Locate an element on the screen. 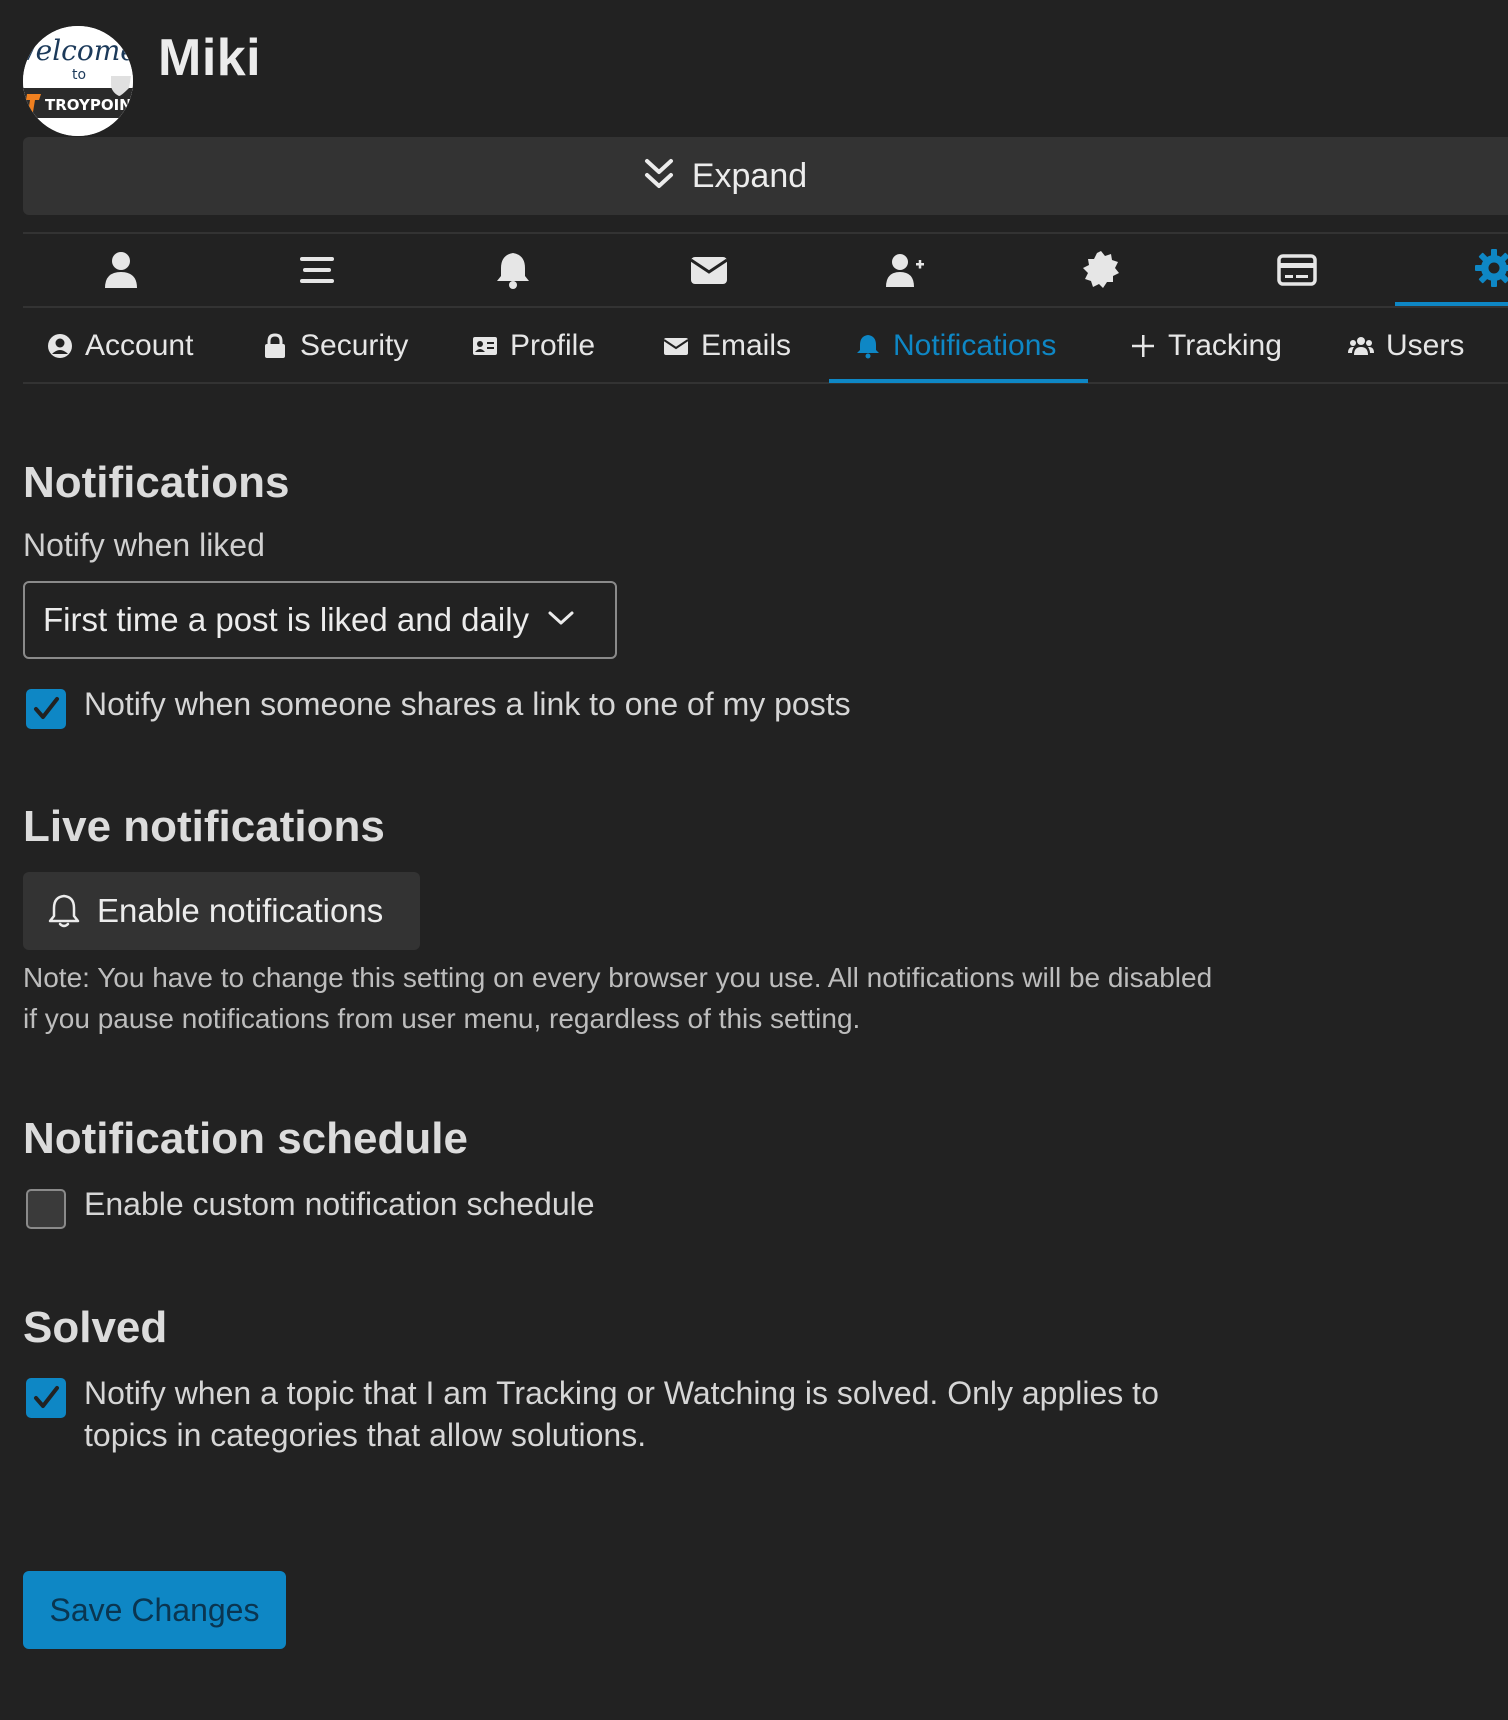  expand-label: Expand is located at coordinates (749, 175).